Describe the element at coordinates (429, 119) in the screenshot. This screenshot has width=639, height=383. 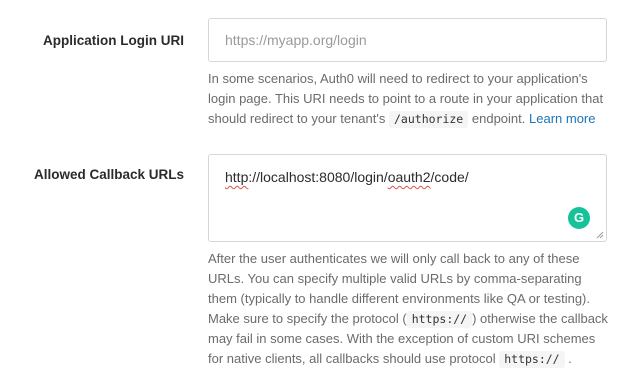
I see `authorize-code: /authorize` at that location.